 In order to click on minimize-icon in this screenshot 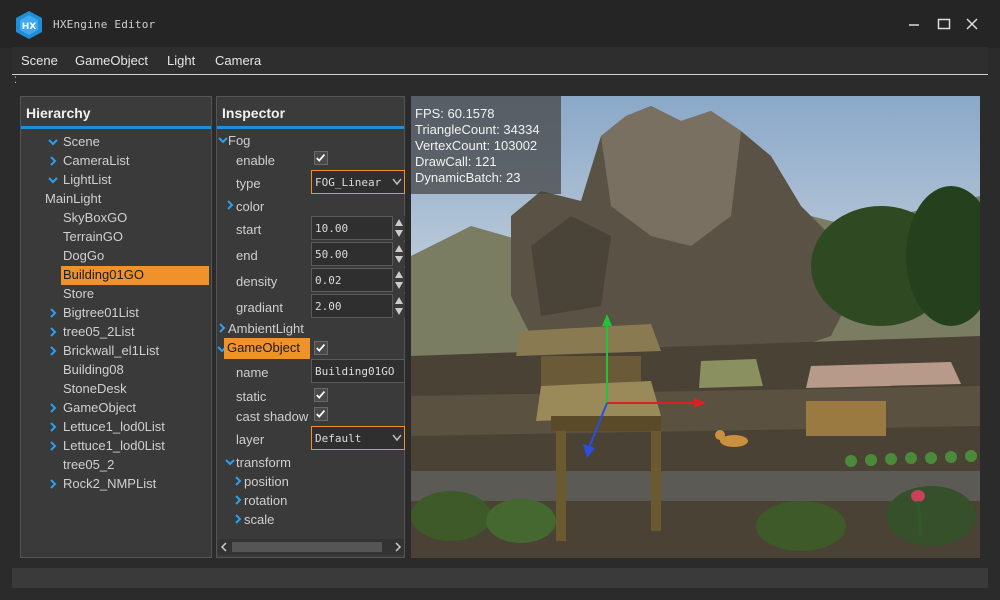, I will do `click(914, 24)`.